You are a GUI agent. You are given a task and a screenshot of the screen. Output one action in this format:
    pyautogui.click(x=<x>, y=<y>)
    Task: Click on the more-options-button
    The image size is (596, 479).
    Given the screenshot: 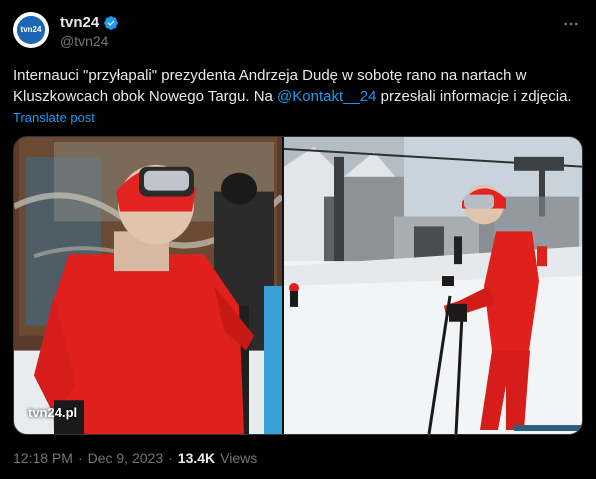 What is the action you would take?
    pyautogui.click(x=571, y=24)
    